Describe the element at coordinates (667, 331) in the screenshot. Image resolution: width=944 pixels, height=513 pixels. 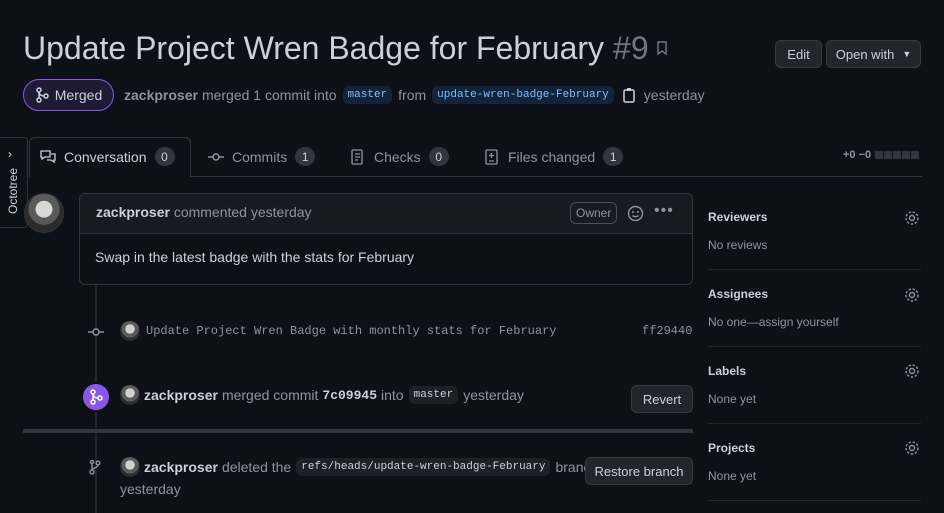
I see `commit-sha-link: ff29440` at that location.